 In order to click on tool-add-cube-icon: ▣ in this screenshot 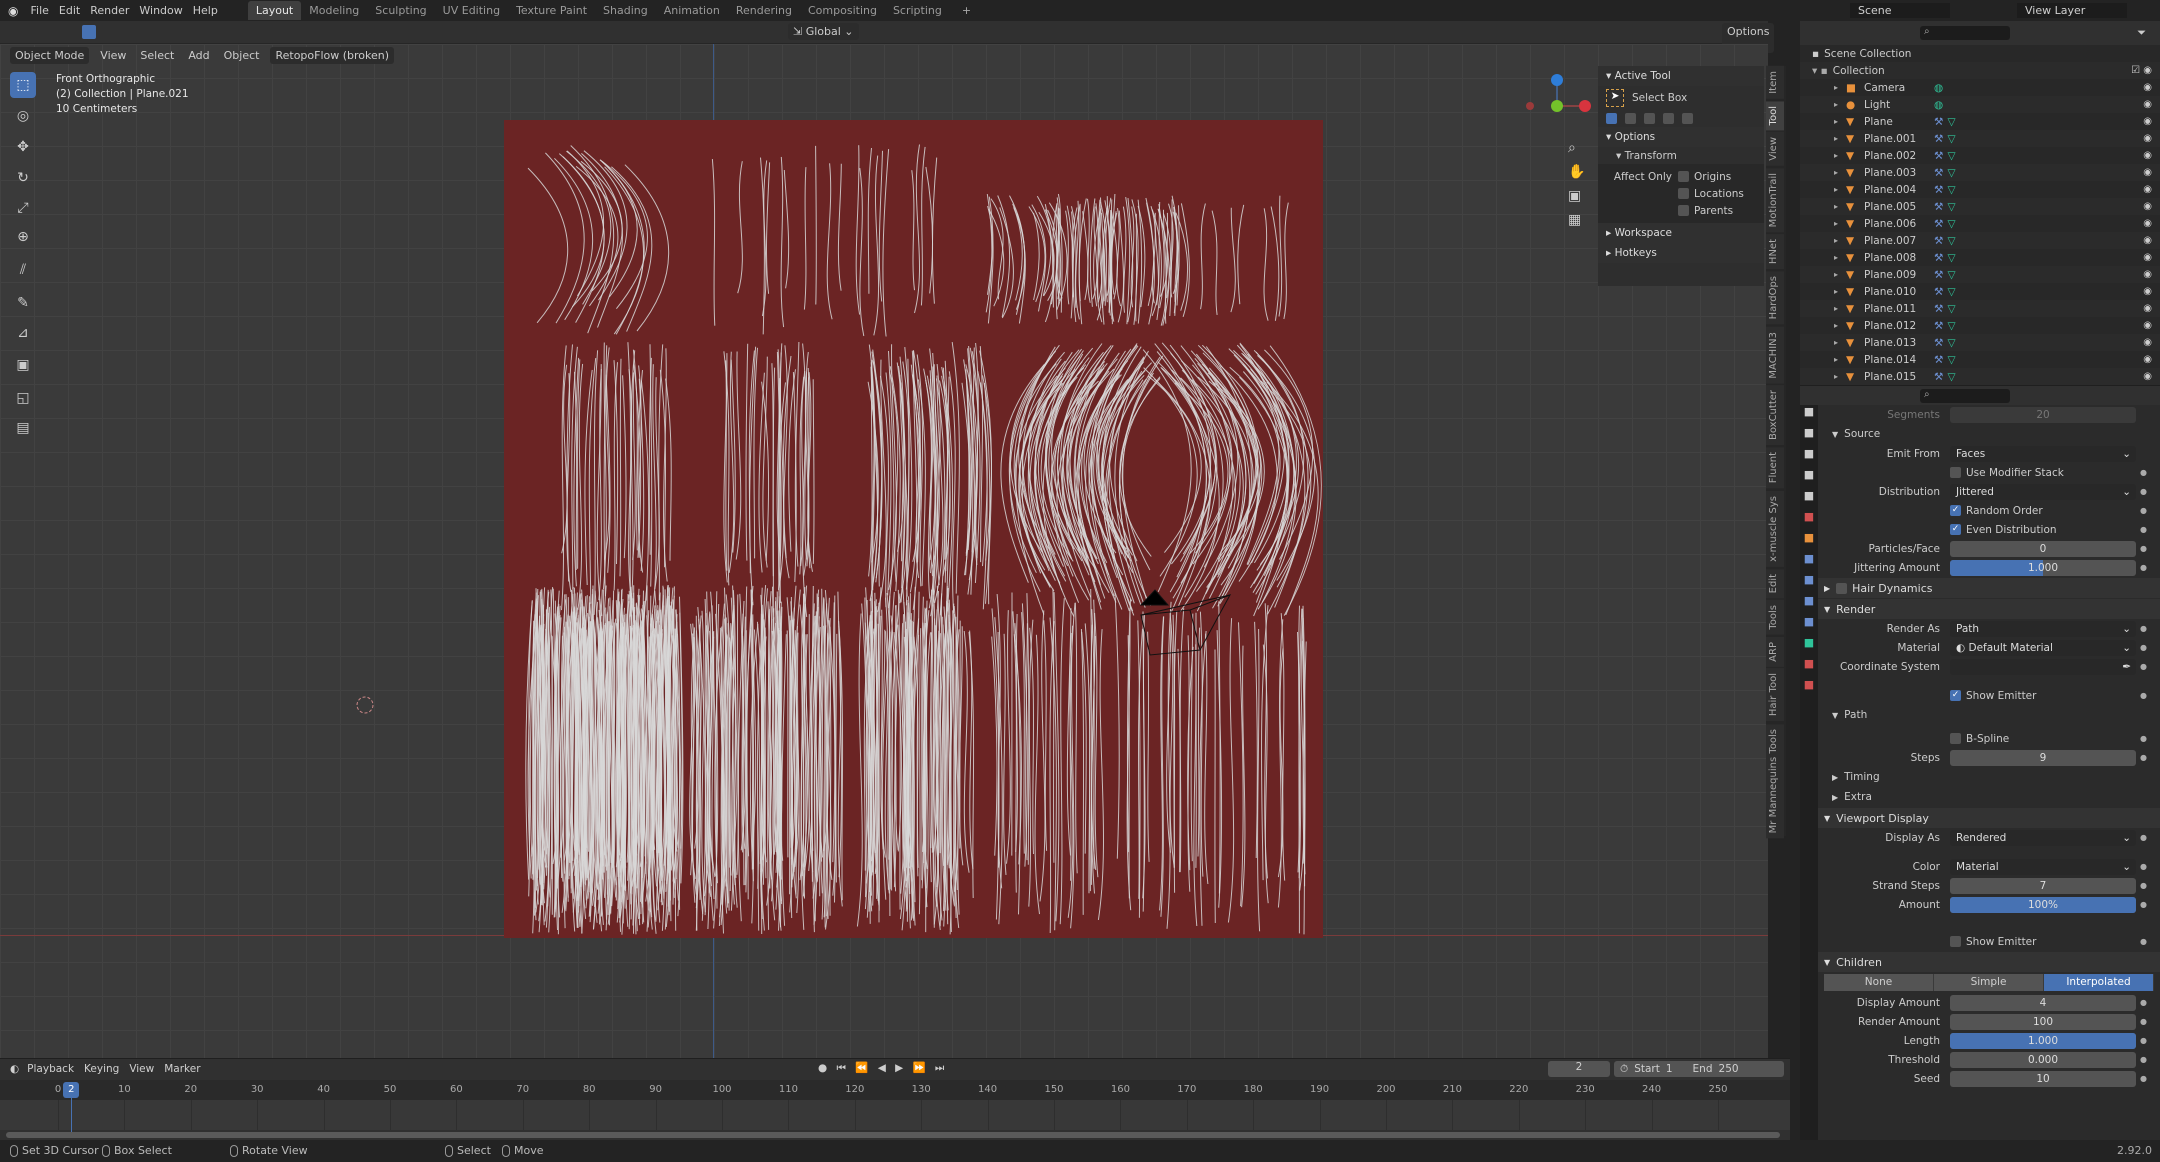, I will do `click(23, 365)`.